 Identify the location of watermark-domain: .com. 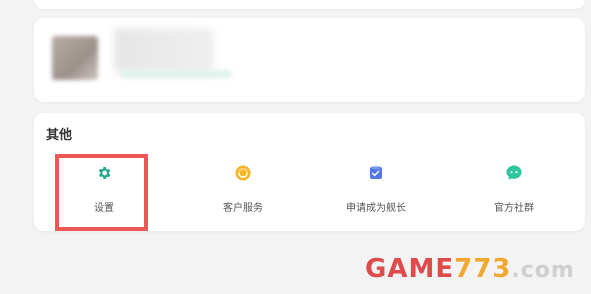
(543, 270).